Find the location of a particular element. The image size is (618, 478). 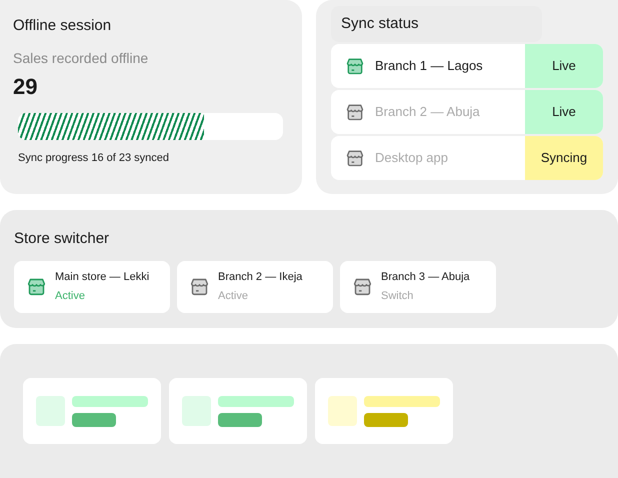

status-badge: Syncing is located at coordinates (564, 158).